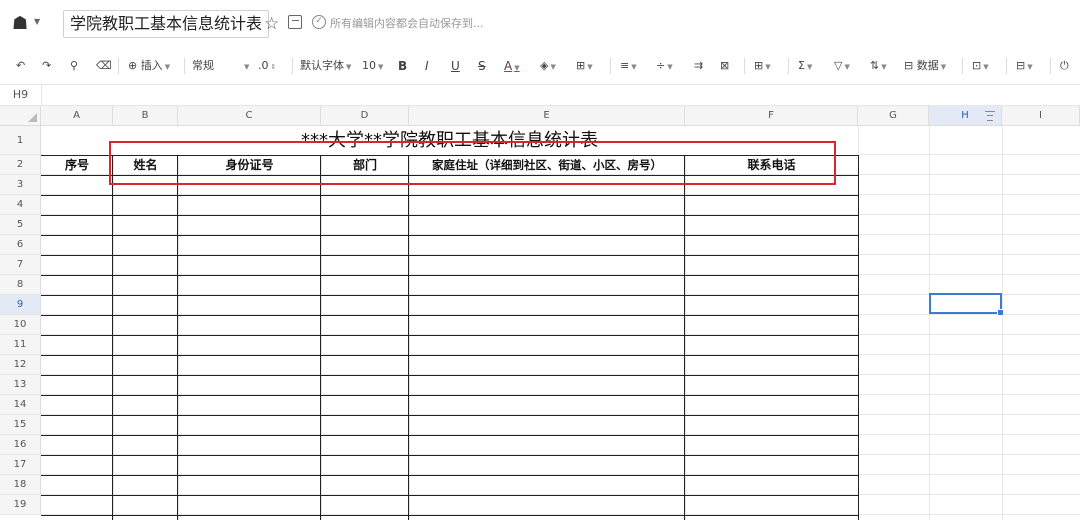 Image resolution: width=1080 pixels, height=520 pixels. What do you see at coordinates (271, 24) in the screenshot?
I see `star-icon: ☆` at bounding box center [271, 24].